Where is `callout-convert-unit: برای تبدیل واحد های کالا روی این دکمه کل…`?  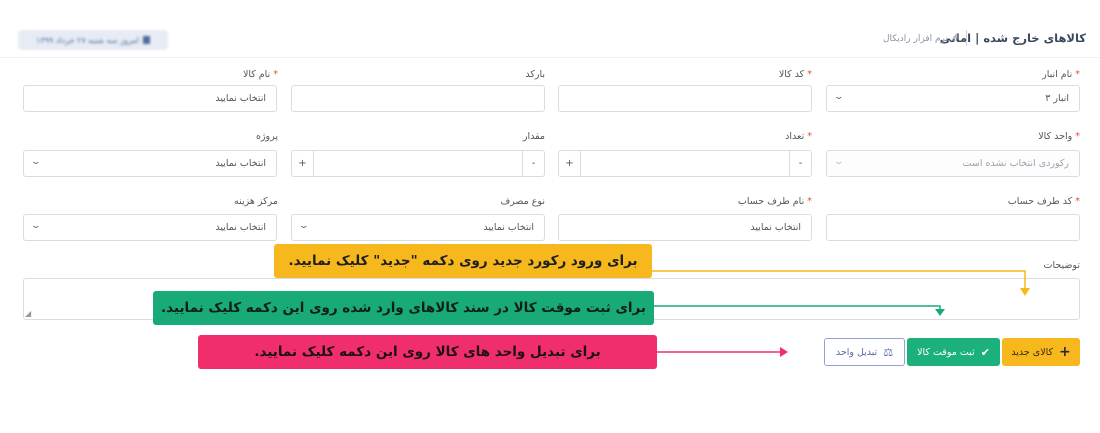 callout-convert-unit: برای تبدیل واحد های کالا روی این دکمه کل… is located at coordinates (427, 352).